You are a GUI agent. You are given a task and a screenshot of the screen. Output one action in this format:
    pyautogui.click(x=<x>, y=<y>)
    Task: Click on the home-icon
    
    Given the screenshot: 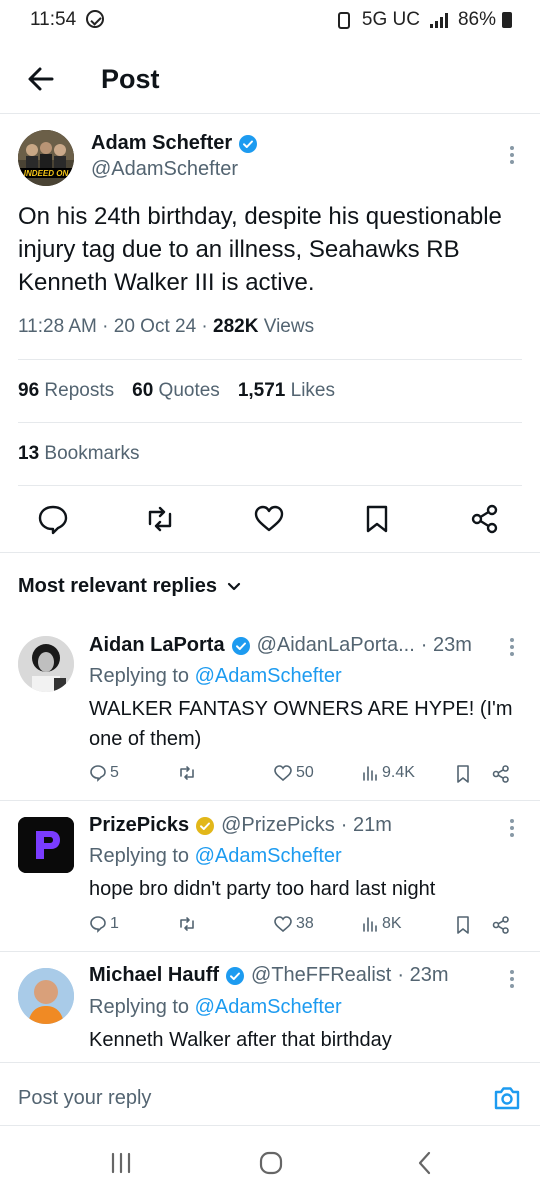 What is the action you would take?
    pyautogui.click(x=271, y=1163)
    